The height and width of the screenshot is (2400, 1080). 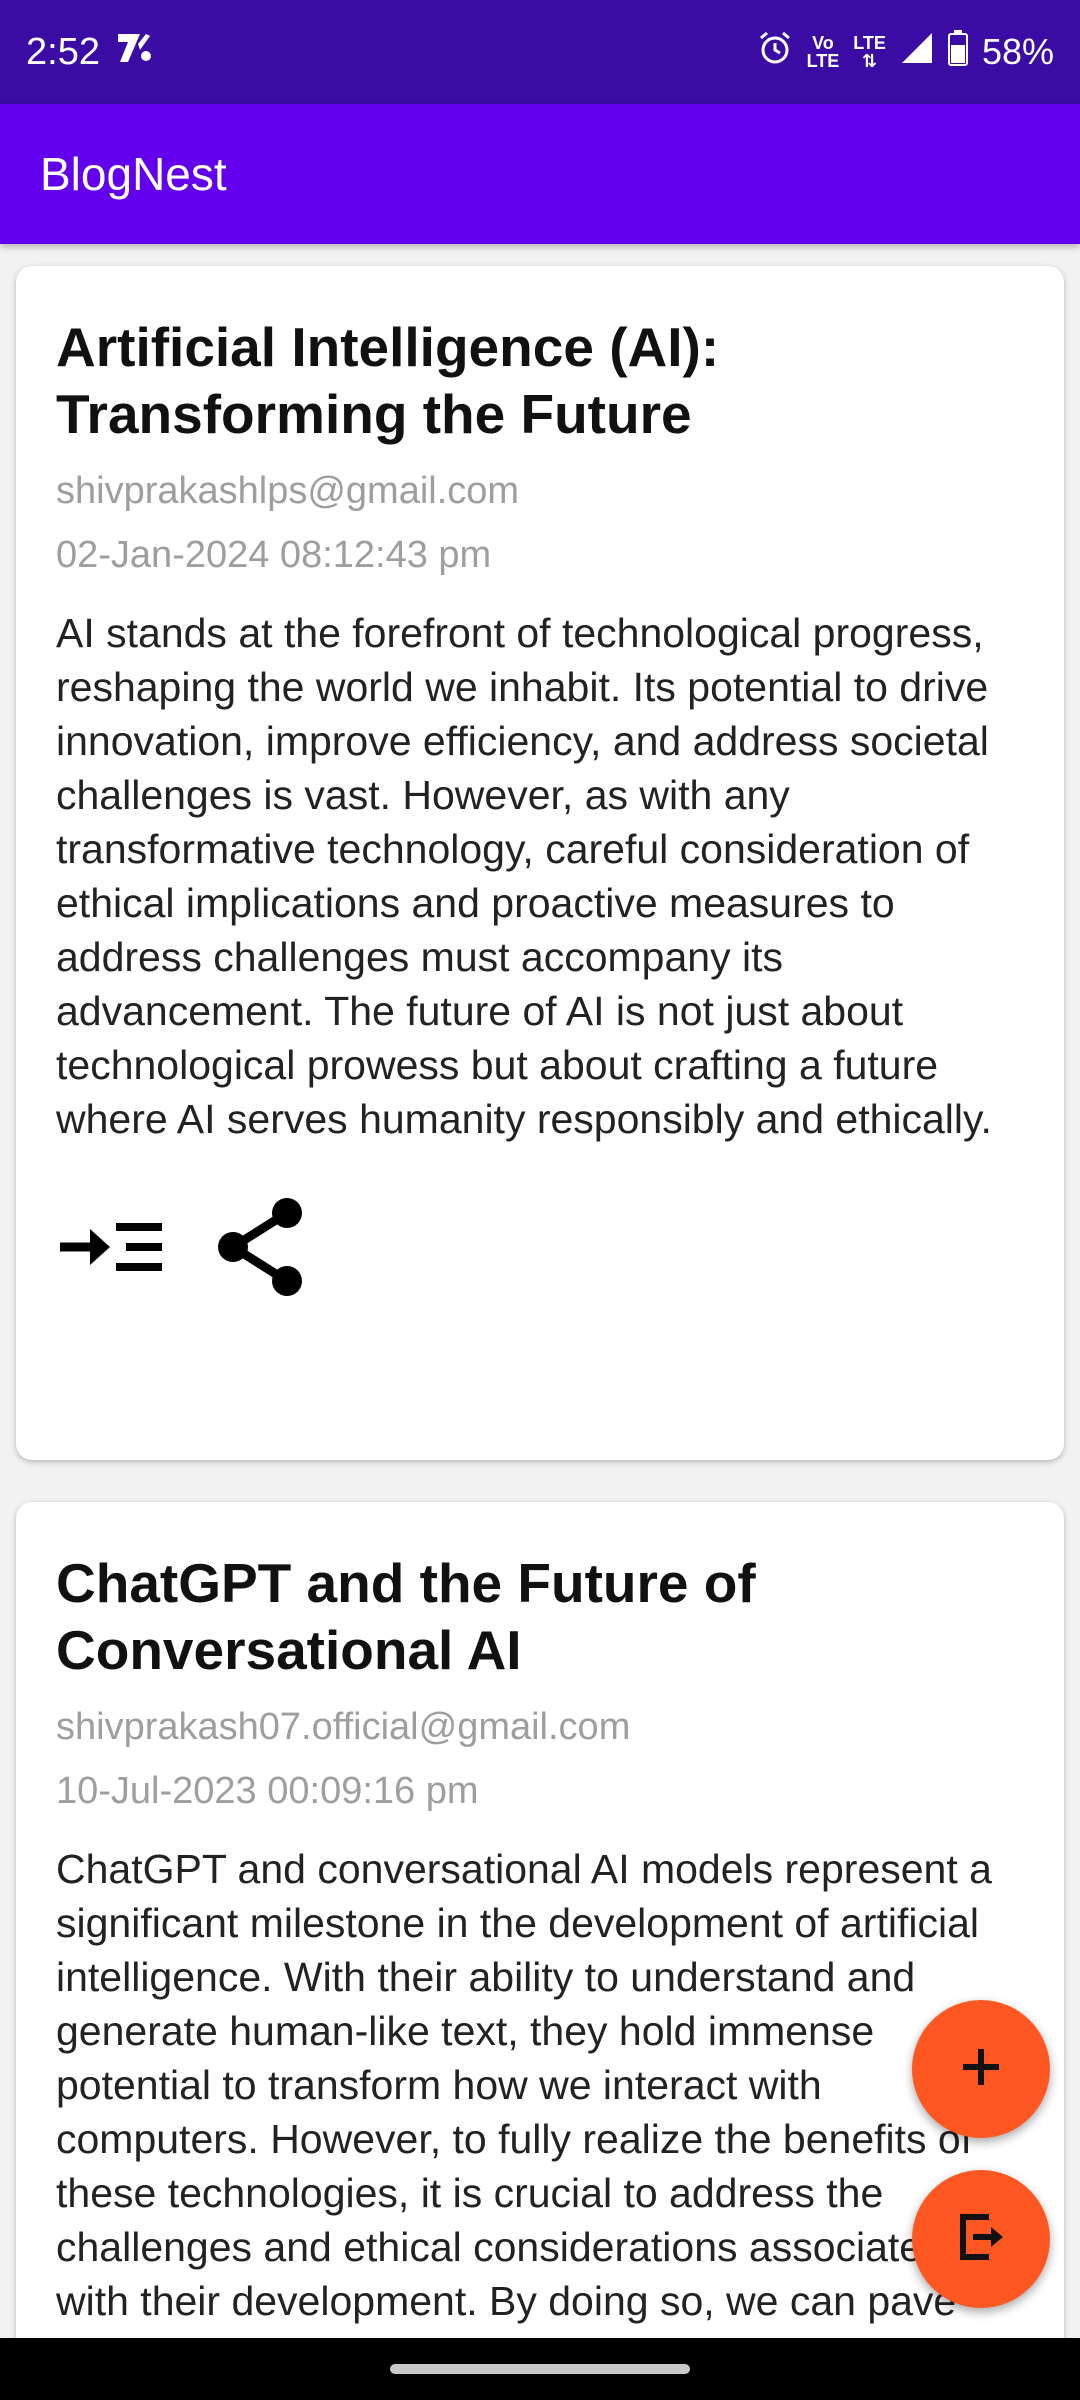 I want to click on post-author: shivprakash07.official@gmail.com, so click(x=343, y=1727).